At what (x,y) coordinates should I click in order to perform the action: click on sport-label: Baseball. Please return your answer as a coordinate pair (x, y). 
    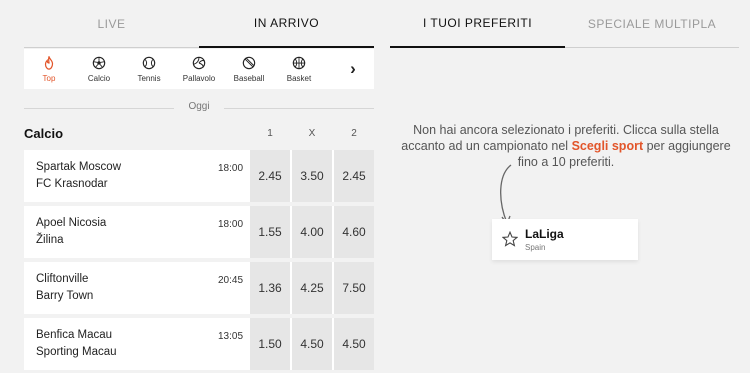
    Looking at the image, I should click on (249, 78).